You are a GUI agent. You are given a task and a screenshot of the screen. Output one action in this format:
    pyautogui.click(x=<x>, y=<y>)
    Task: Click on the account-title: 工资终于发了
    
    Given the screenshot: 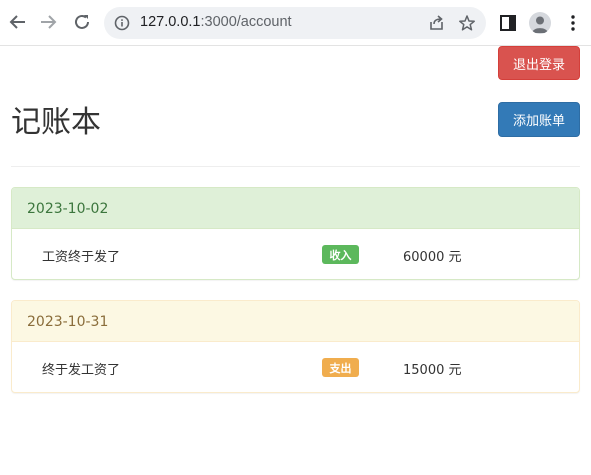 What is the action you would take?
    pyautogui.click(x=81, y=257)
    